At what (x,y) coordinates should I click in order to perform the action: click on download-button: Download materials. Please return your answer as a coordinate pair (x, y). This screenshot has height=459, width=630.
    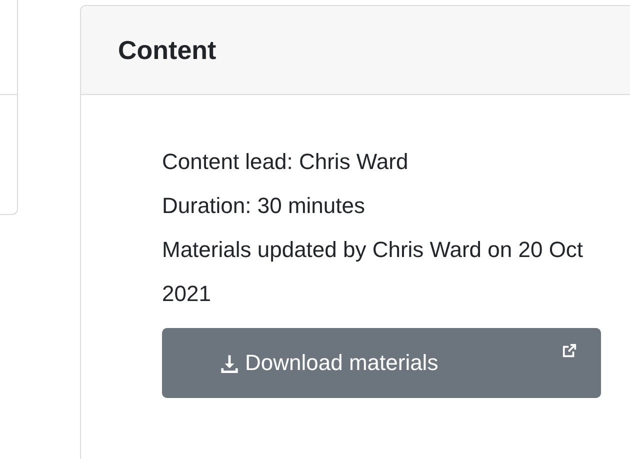
    Looking at the image, I should click on (381, 363).